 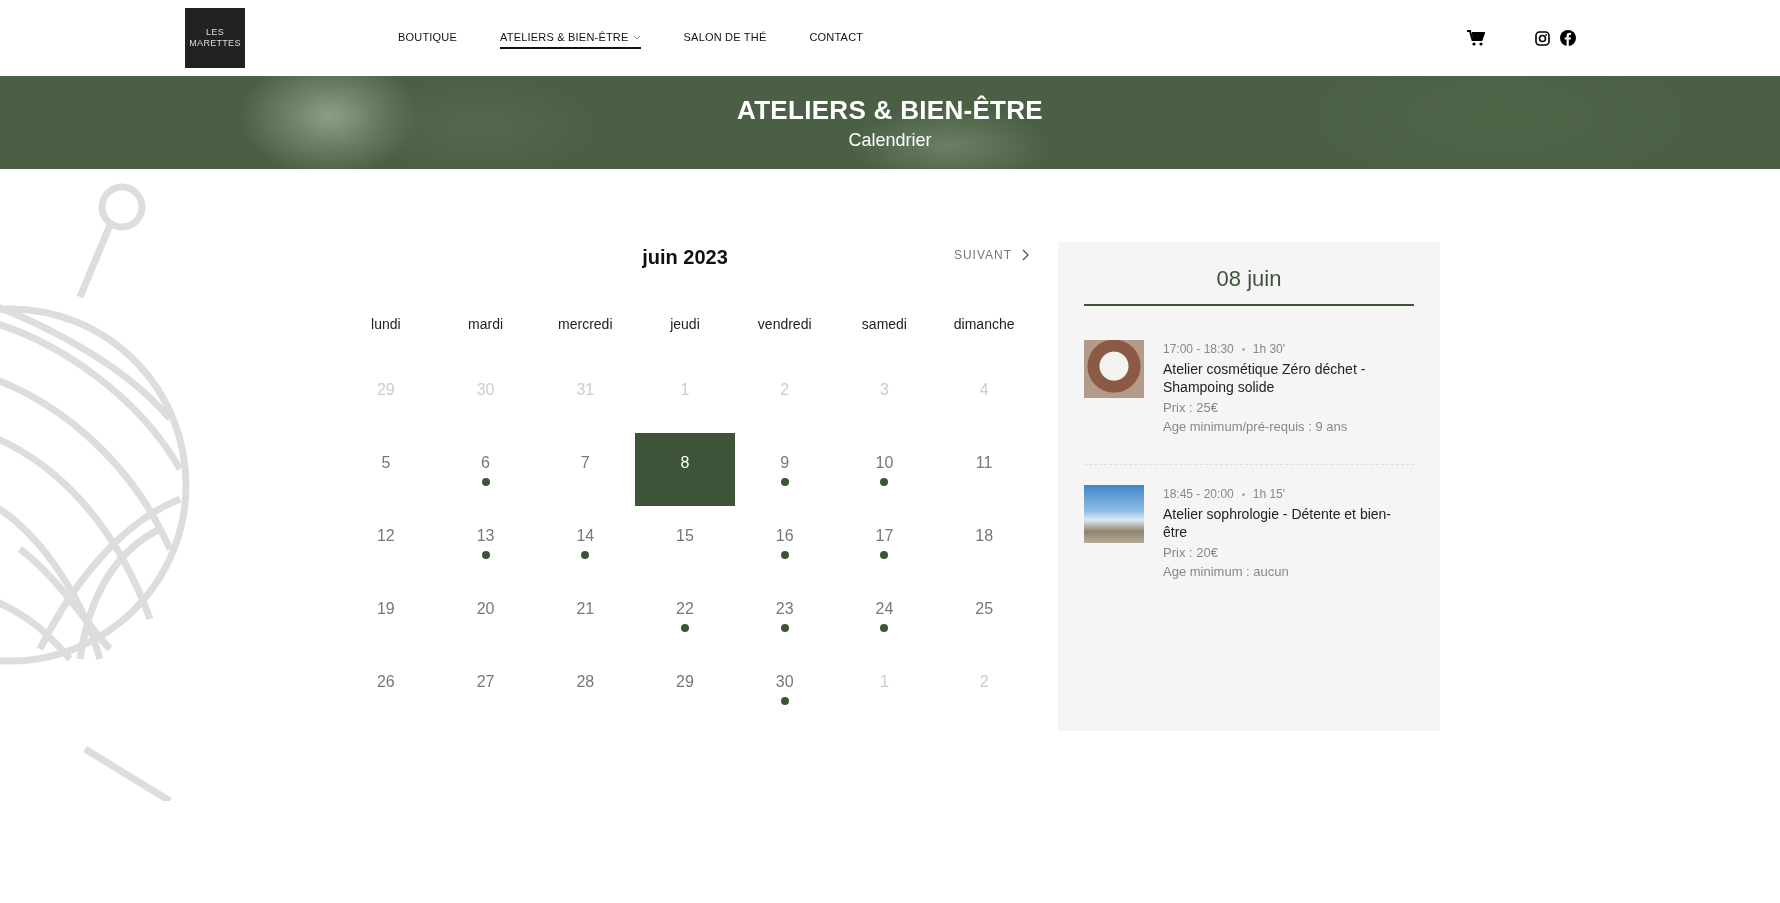 I want to click on day-number: 29, so click(x=685, y=682).